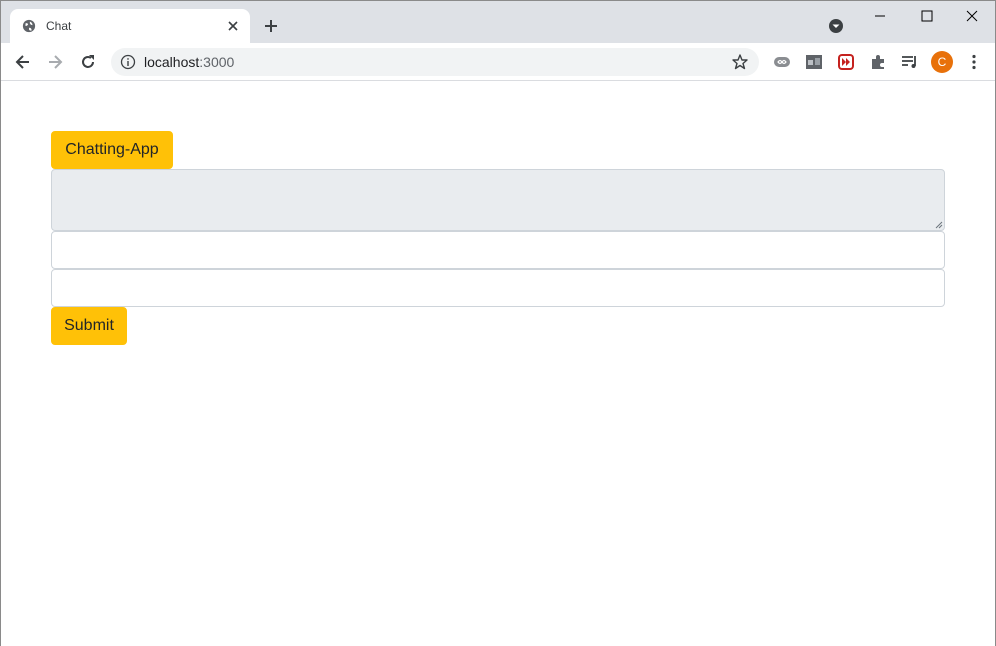 The width and height of the screenshot is (996, 646). What do you see at coordinates (112, 150) in the screenshot?
I see `app-title-button: Chatting-App` at bounding box center [112, 150].